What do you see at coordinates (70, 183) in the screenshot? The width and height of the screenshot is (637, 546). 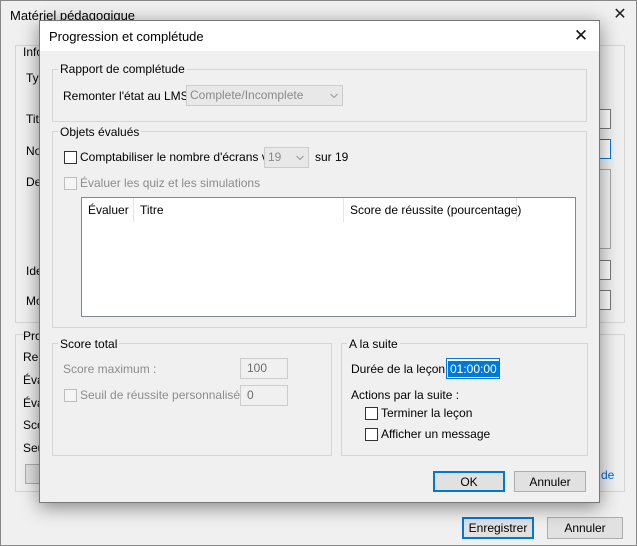 I see `evaluate-quiz-checkbox` at bounding box center [70, 183].